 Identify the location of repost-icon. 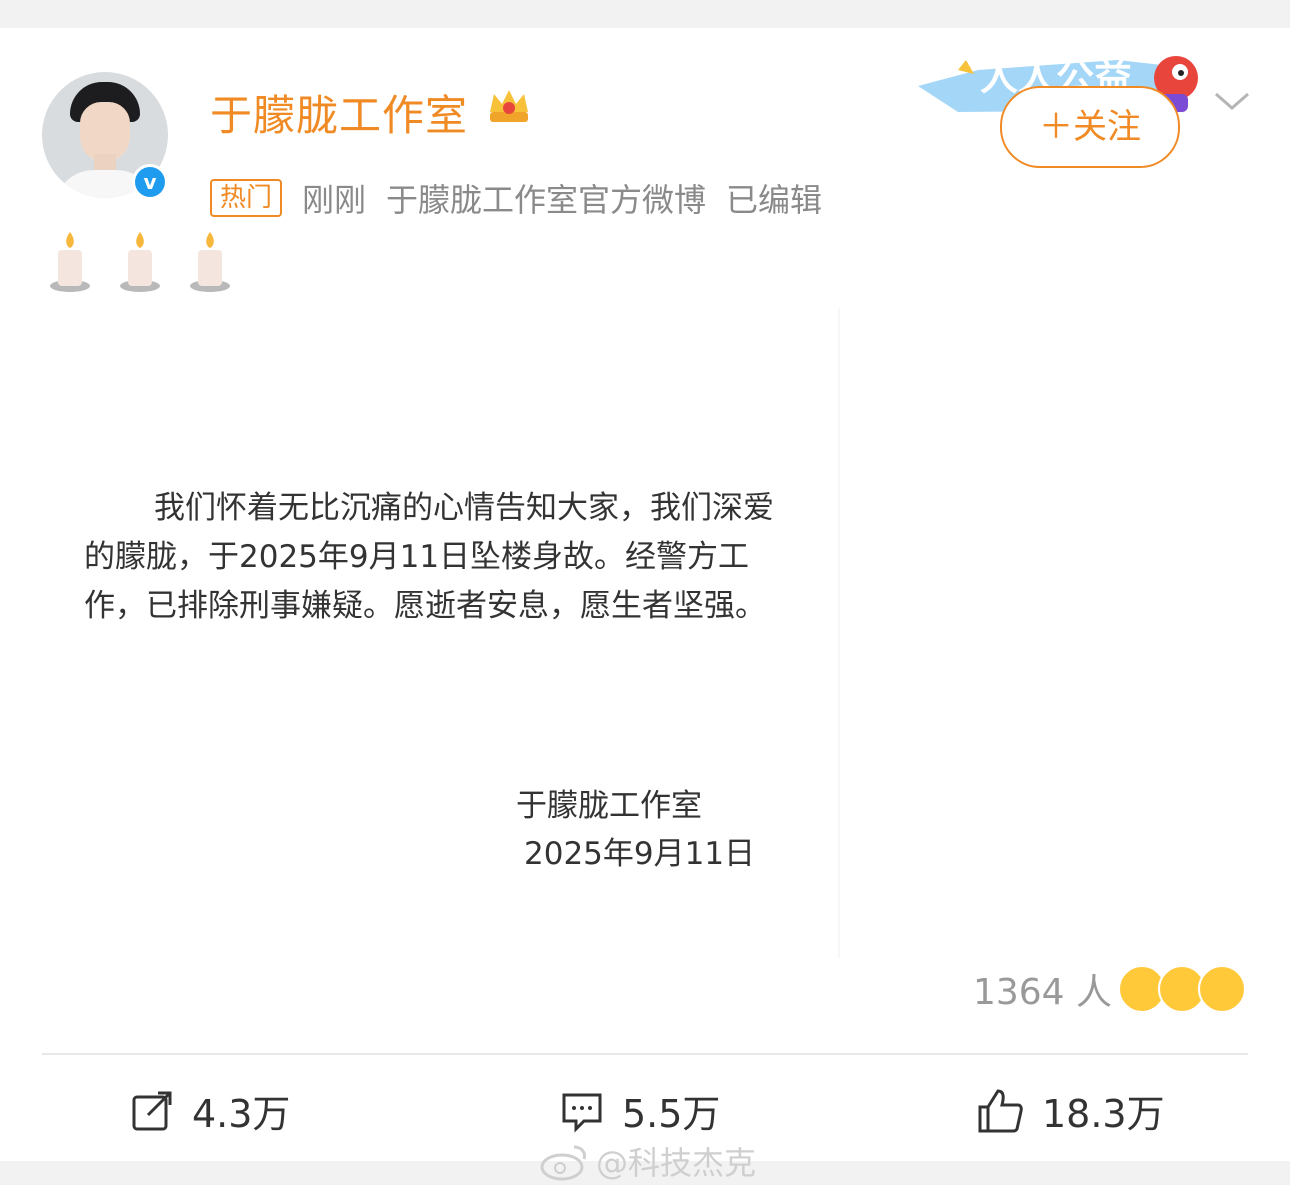
(152, 1110).